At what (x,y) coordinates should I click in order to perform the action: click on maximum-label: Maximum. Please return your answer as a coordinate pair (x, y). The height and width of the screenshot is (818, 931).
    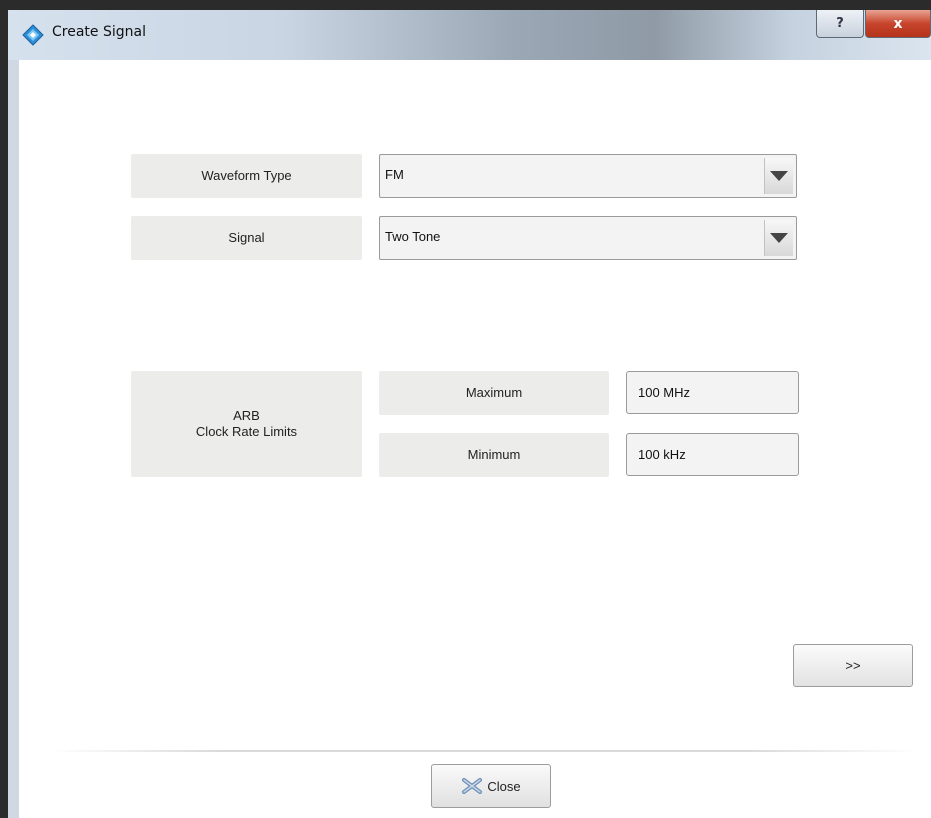
    Looking at the image, I should click on (494, 393).